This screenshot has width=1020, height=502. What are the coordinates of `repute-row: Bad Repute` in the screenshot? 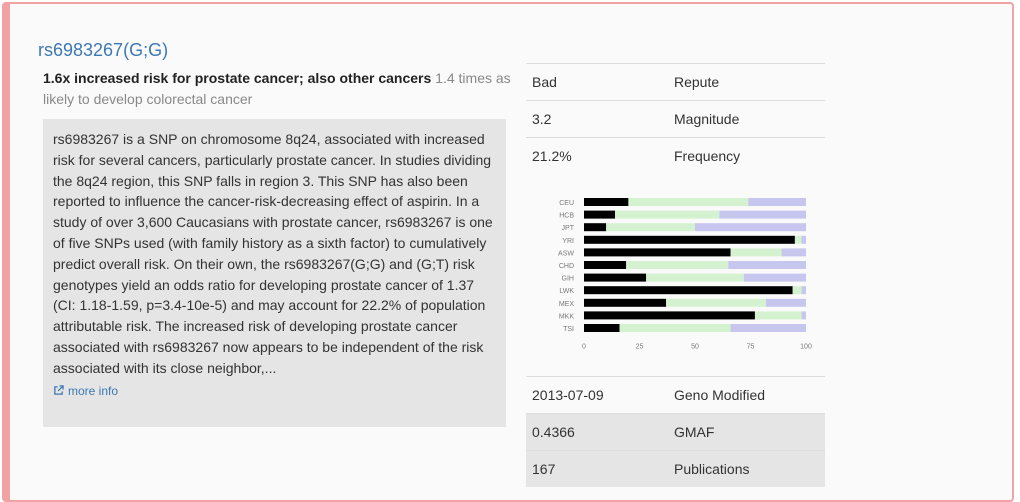 It's located at (675, 81).